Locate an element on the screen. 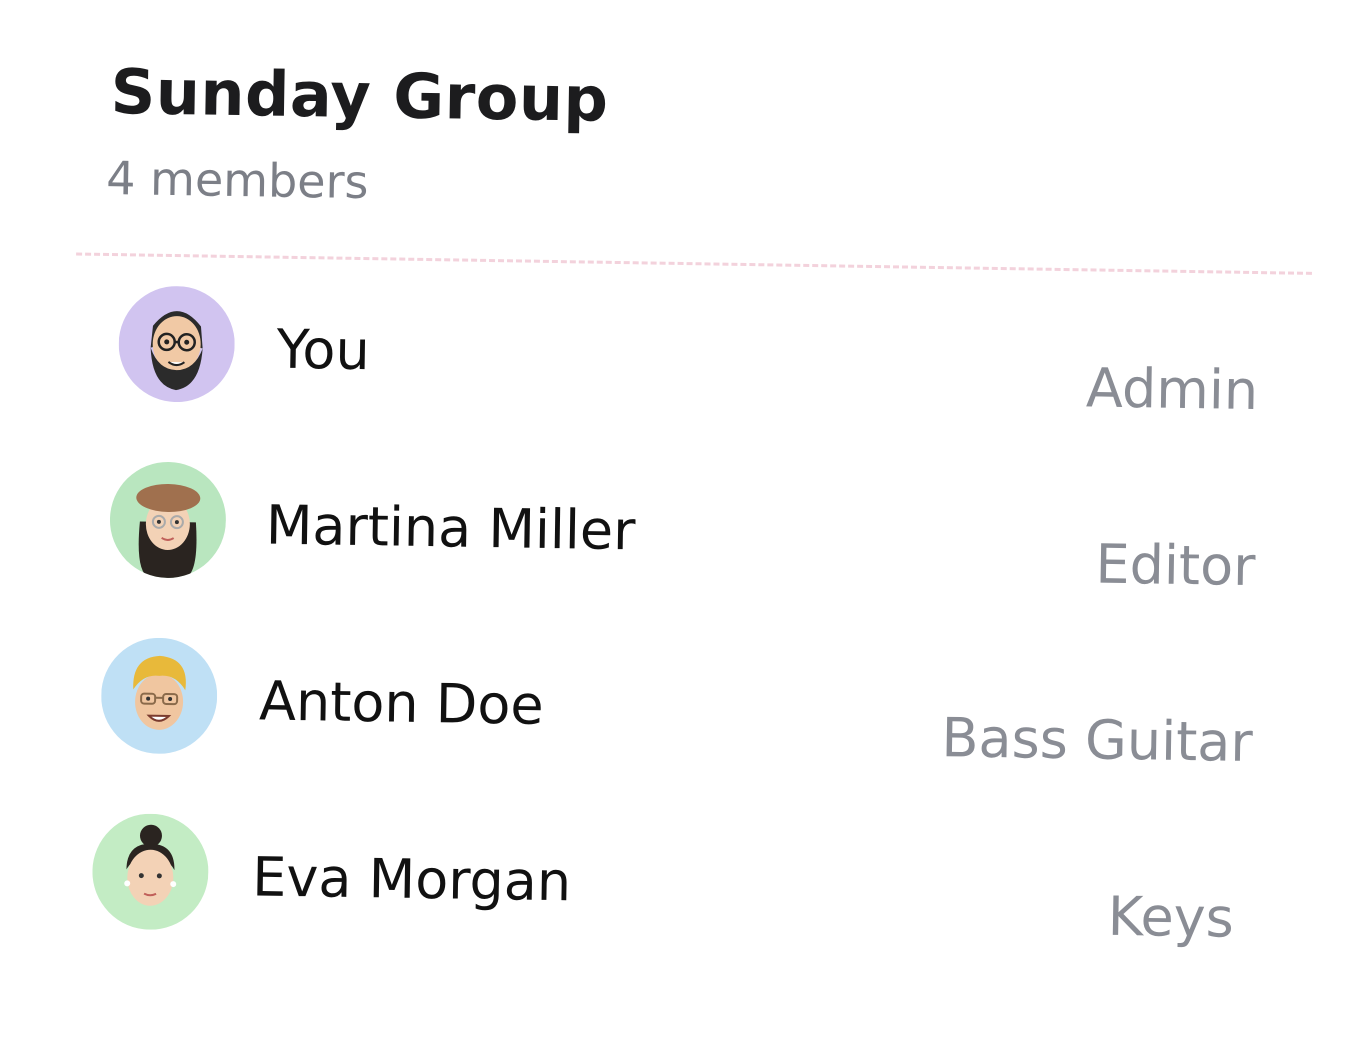 Image resolution: width=1362 pixels, height=1053 pixels. member-row-anton-doe: Anton Doe Bass Guitar is located at coordinates (680, 701).